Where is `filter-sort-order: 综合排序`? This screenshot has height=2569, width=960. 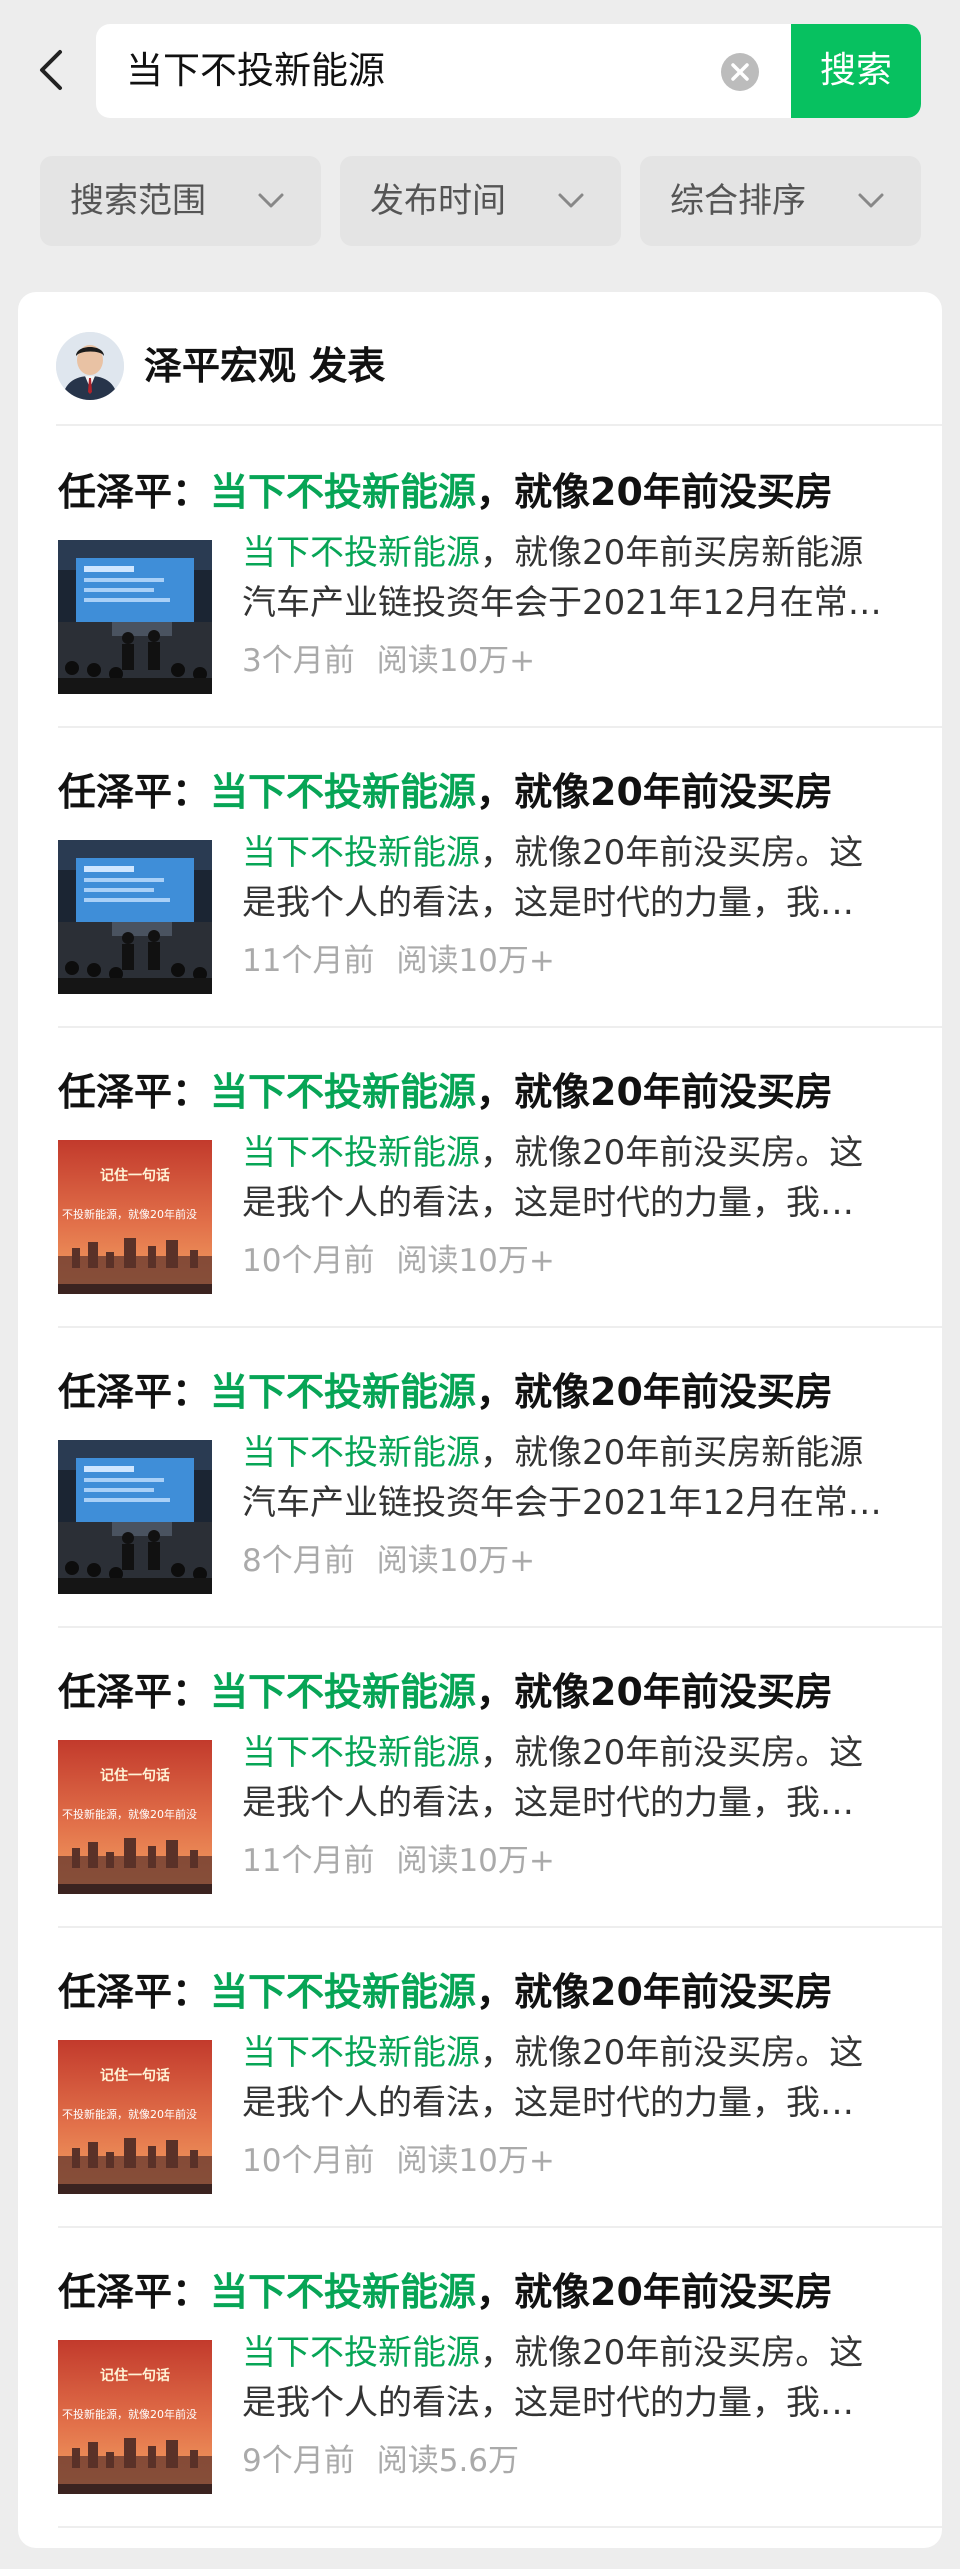 filter-sort-order: 综合排序 is located at coordinates (780, 201).